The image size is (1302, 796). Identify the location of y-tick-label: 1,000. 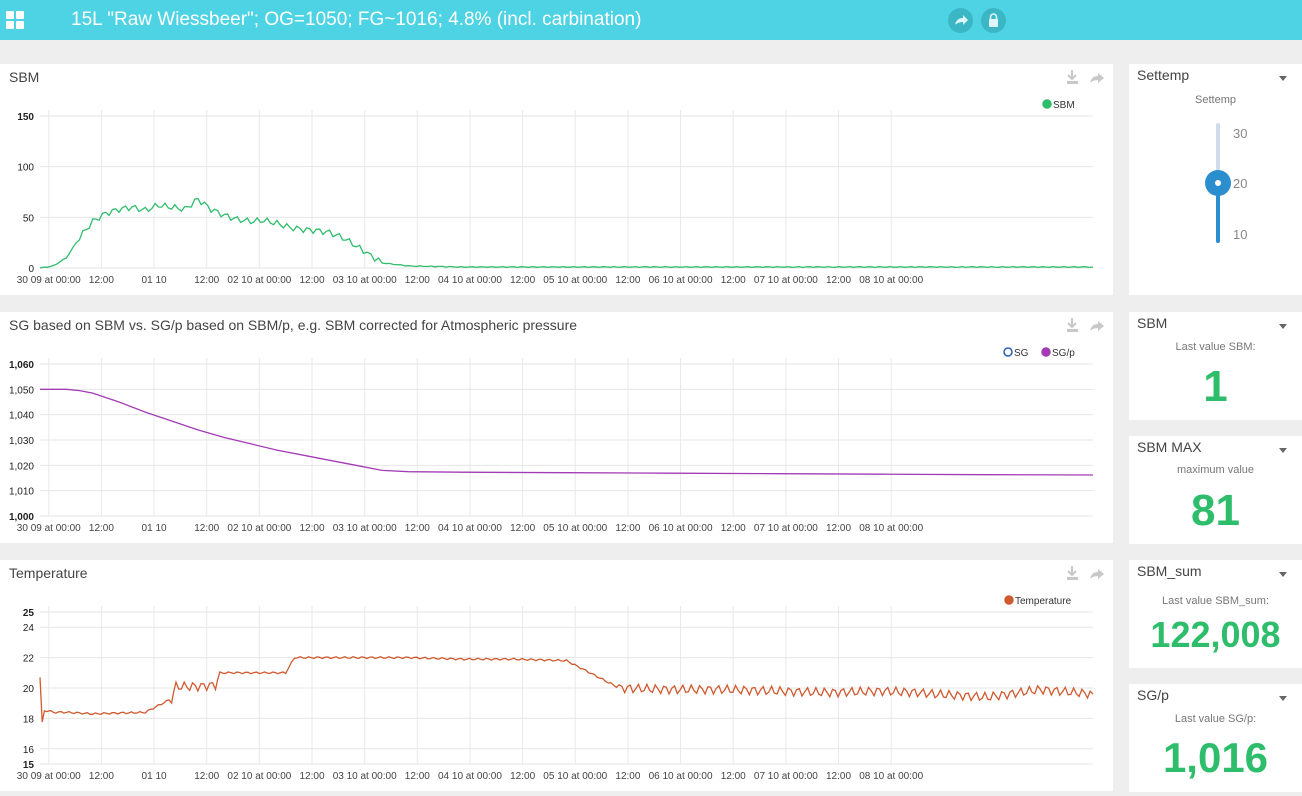
(21, 517).